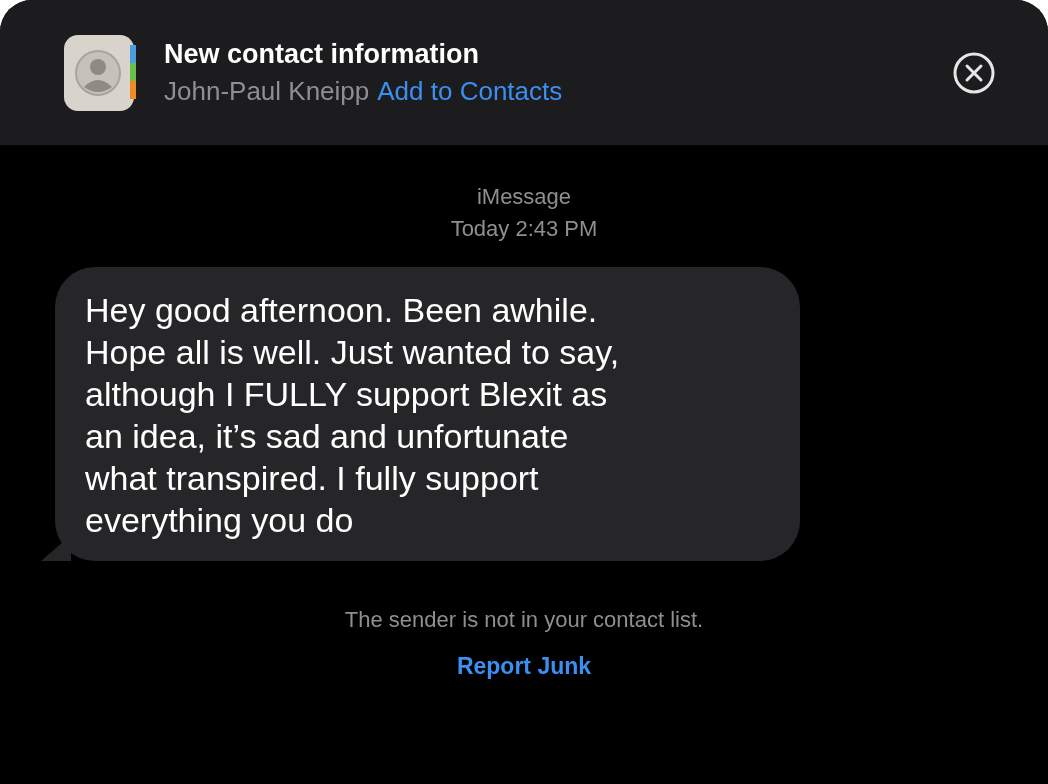 The image size is (1048, 784). I want to click on add-to-contacts-link: Add to Contacts, so click(470, 91).